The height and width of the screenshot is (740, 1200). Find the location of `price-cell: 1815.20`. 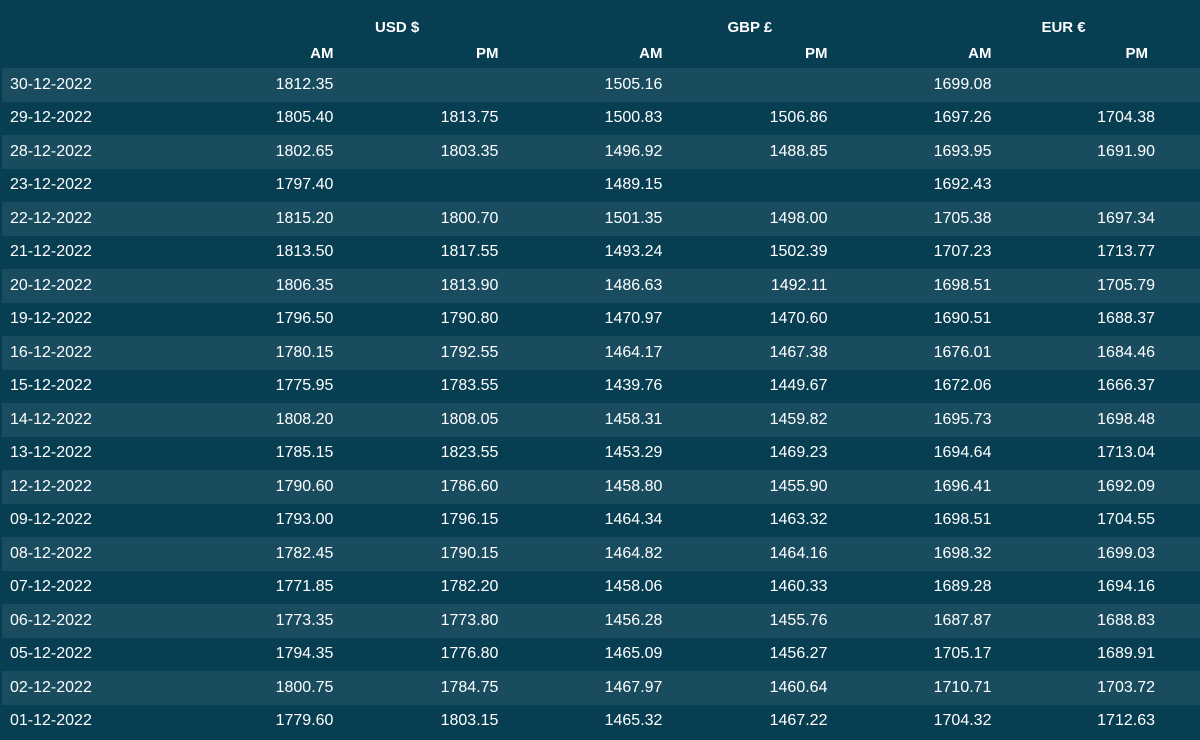

price-cell: 1815.20 is located at coordinates (304, 218).